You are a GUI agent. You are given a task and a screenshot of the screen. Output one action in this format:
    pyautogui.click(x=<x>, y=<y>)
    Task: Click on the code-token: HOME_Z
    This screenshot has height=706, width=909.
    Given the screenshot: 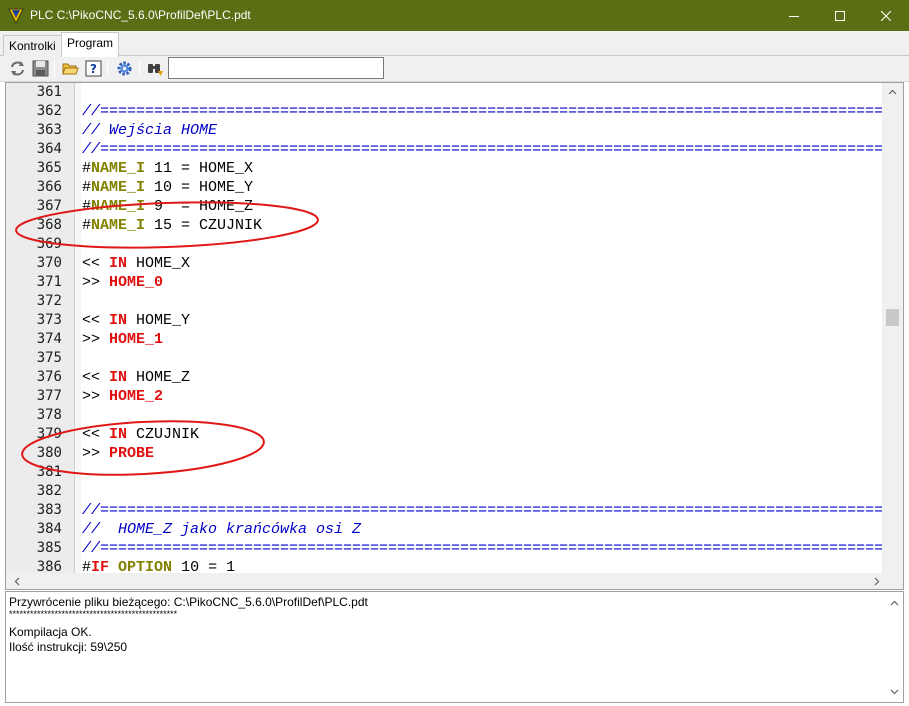 What is the action you would take?
    pyautogui.click(x=159, y=377)
    